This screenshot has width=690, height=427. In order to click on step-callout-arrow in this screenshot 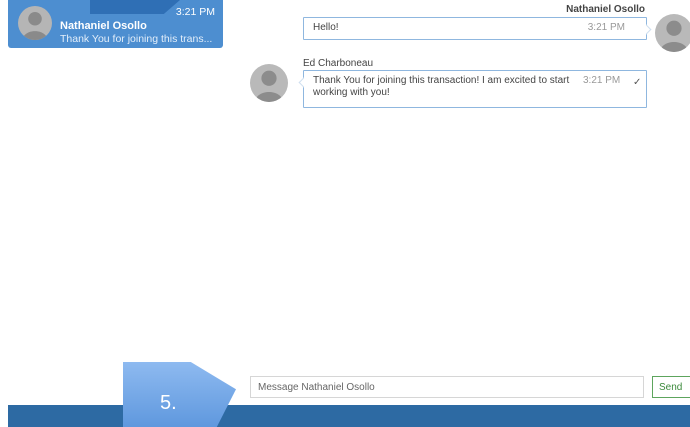, I will do `click(179, 394)`.